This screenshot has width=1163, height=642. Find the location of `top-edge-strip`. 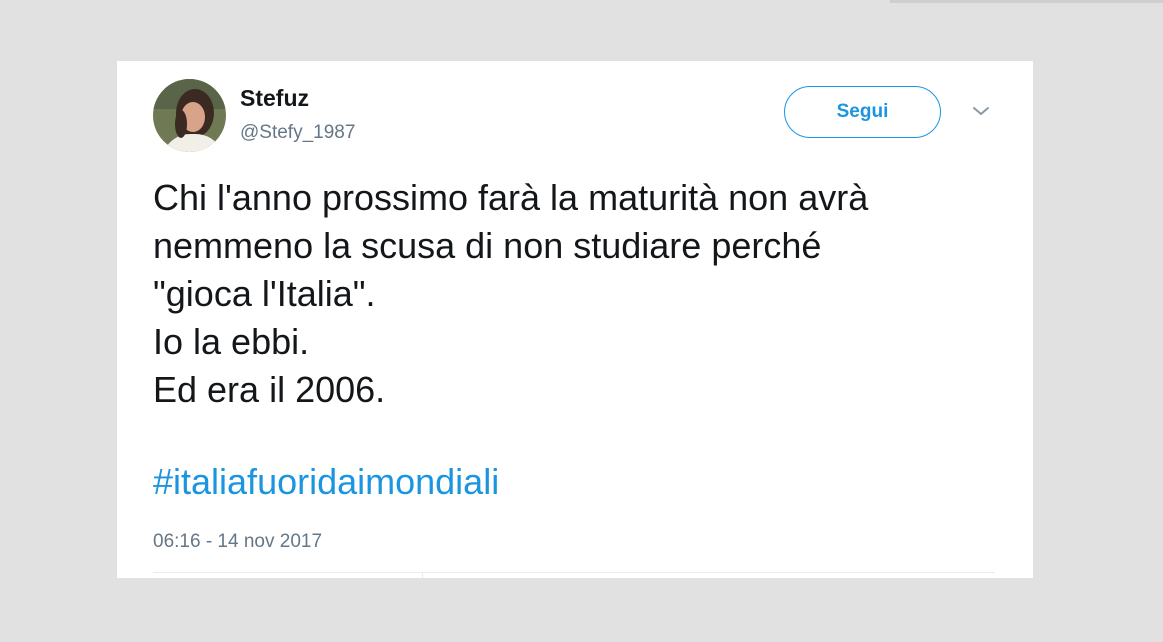

top-edge-strip is located at coordinates (1026, 1).